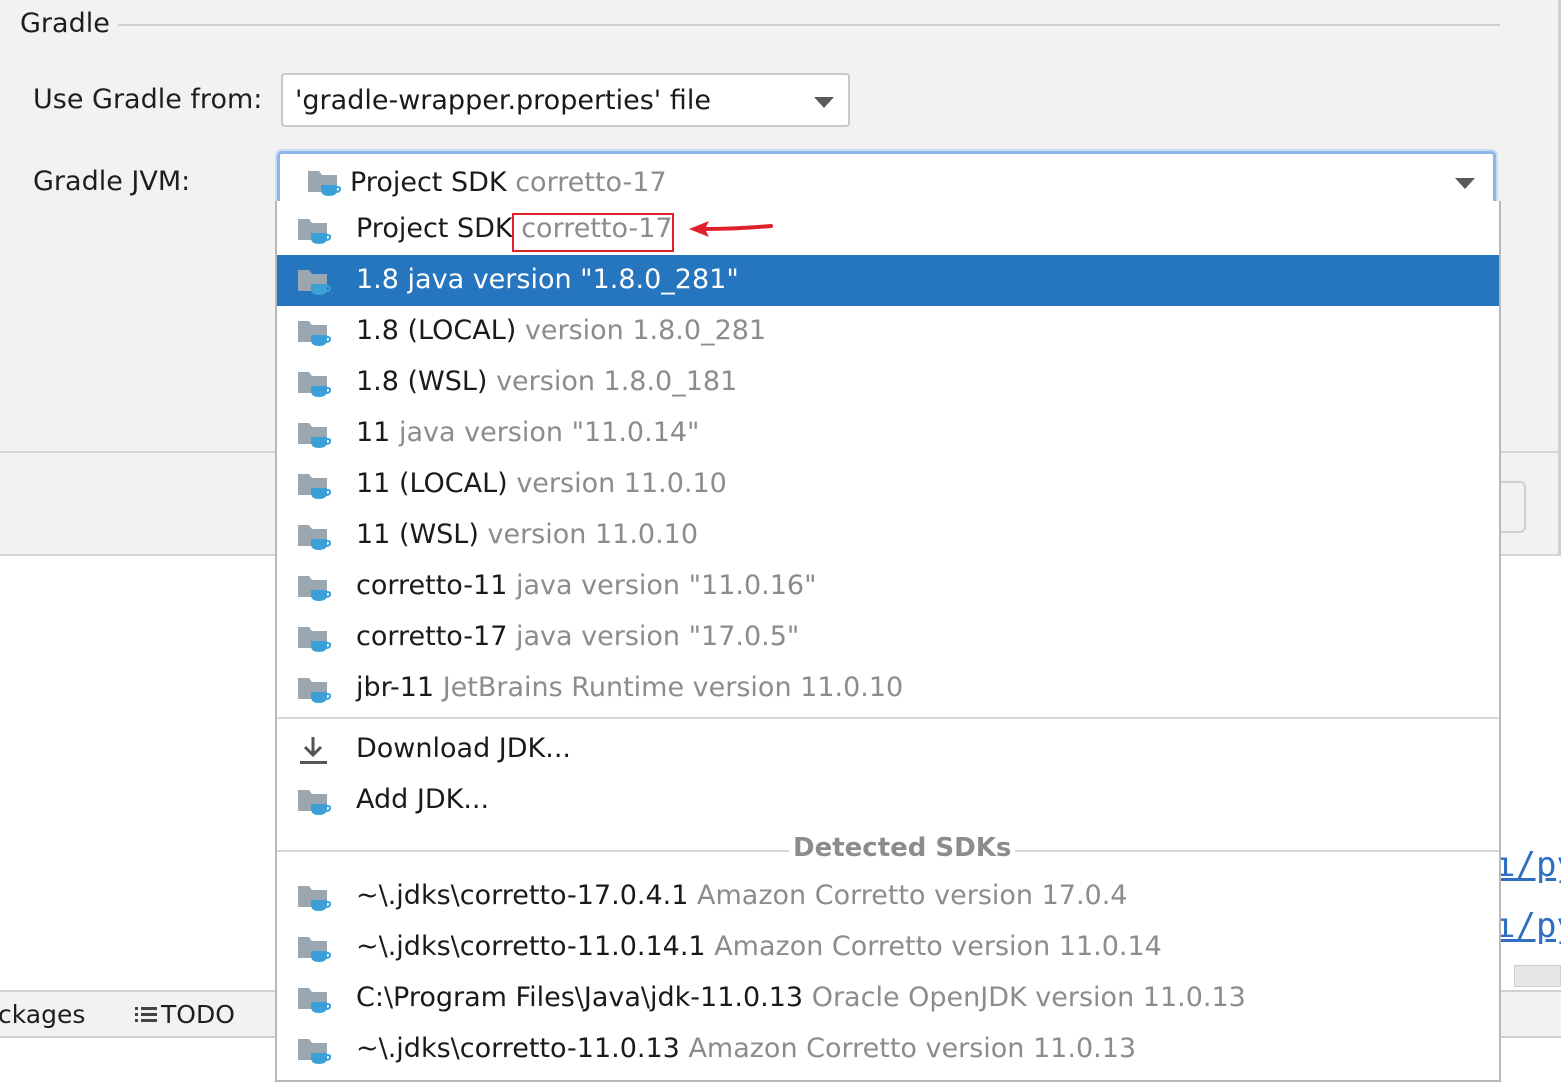 Image resolution: width=1561 pixels, height=1082 pixels. What do you see at coordinates (1028, 997) in the screenshot?
I see `jdk-version: Oracle OpenJDK version 11.0.13` at bounding box center [1028, 997].